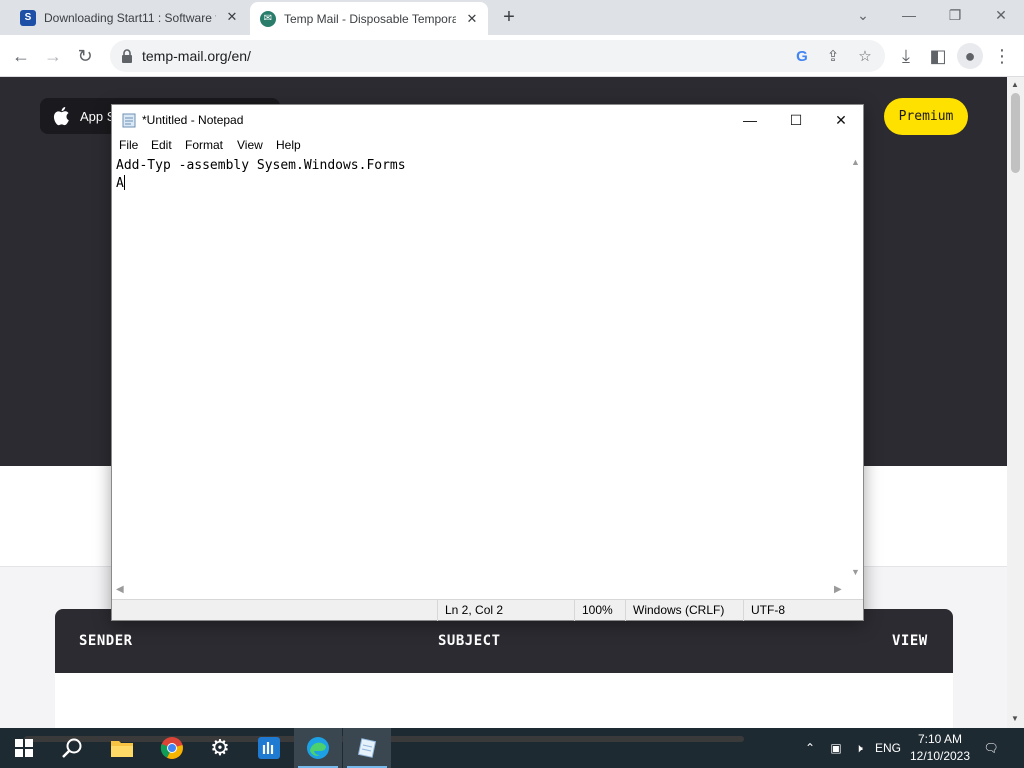 Image resolution: width=1024 pixels, height=768 pixels. What do you see at coordinates (261, 165) in the screenshot?
I see `text-line-1: Add-Typ -assembly Sysem.Windows.Forms` at bounding box center [261, 165].